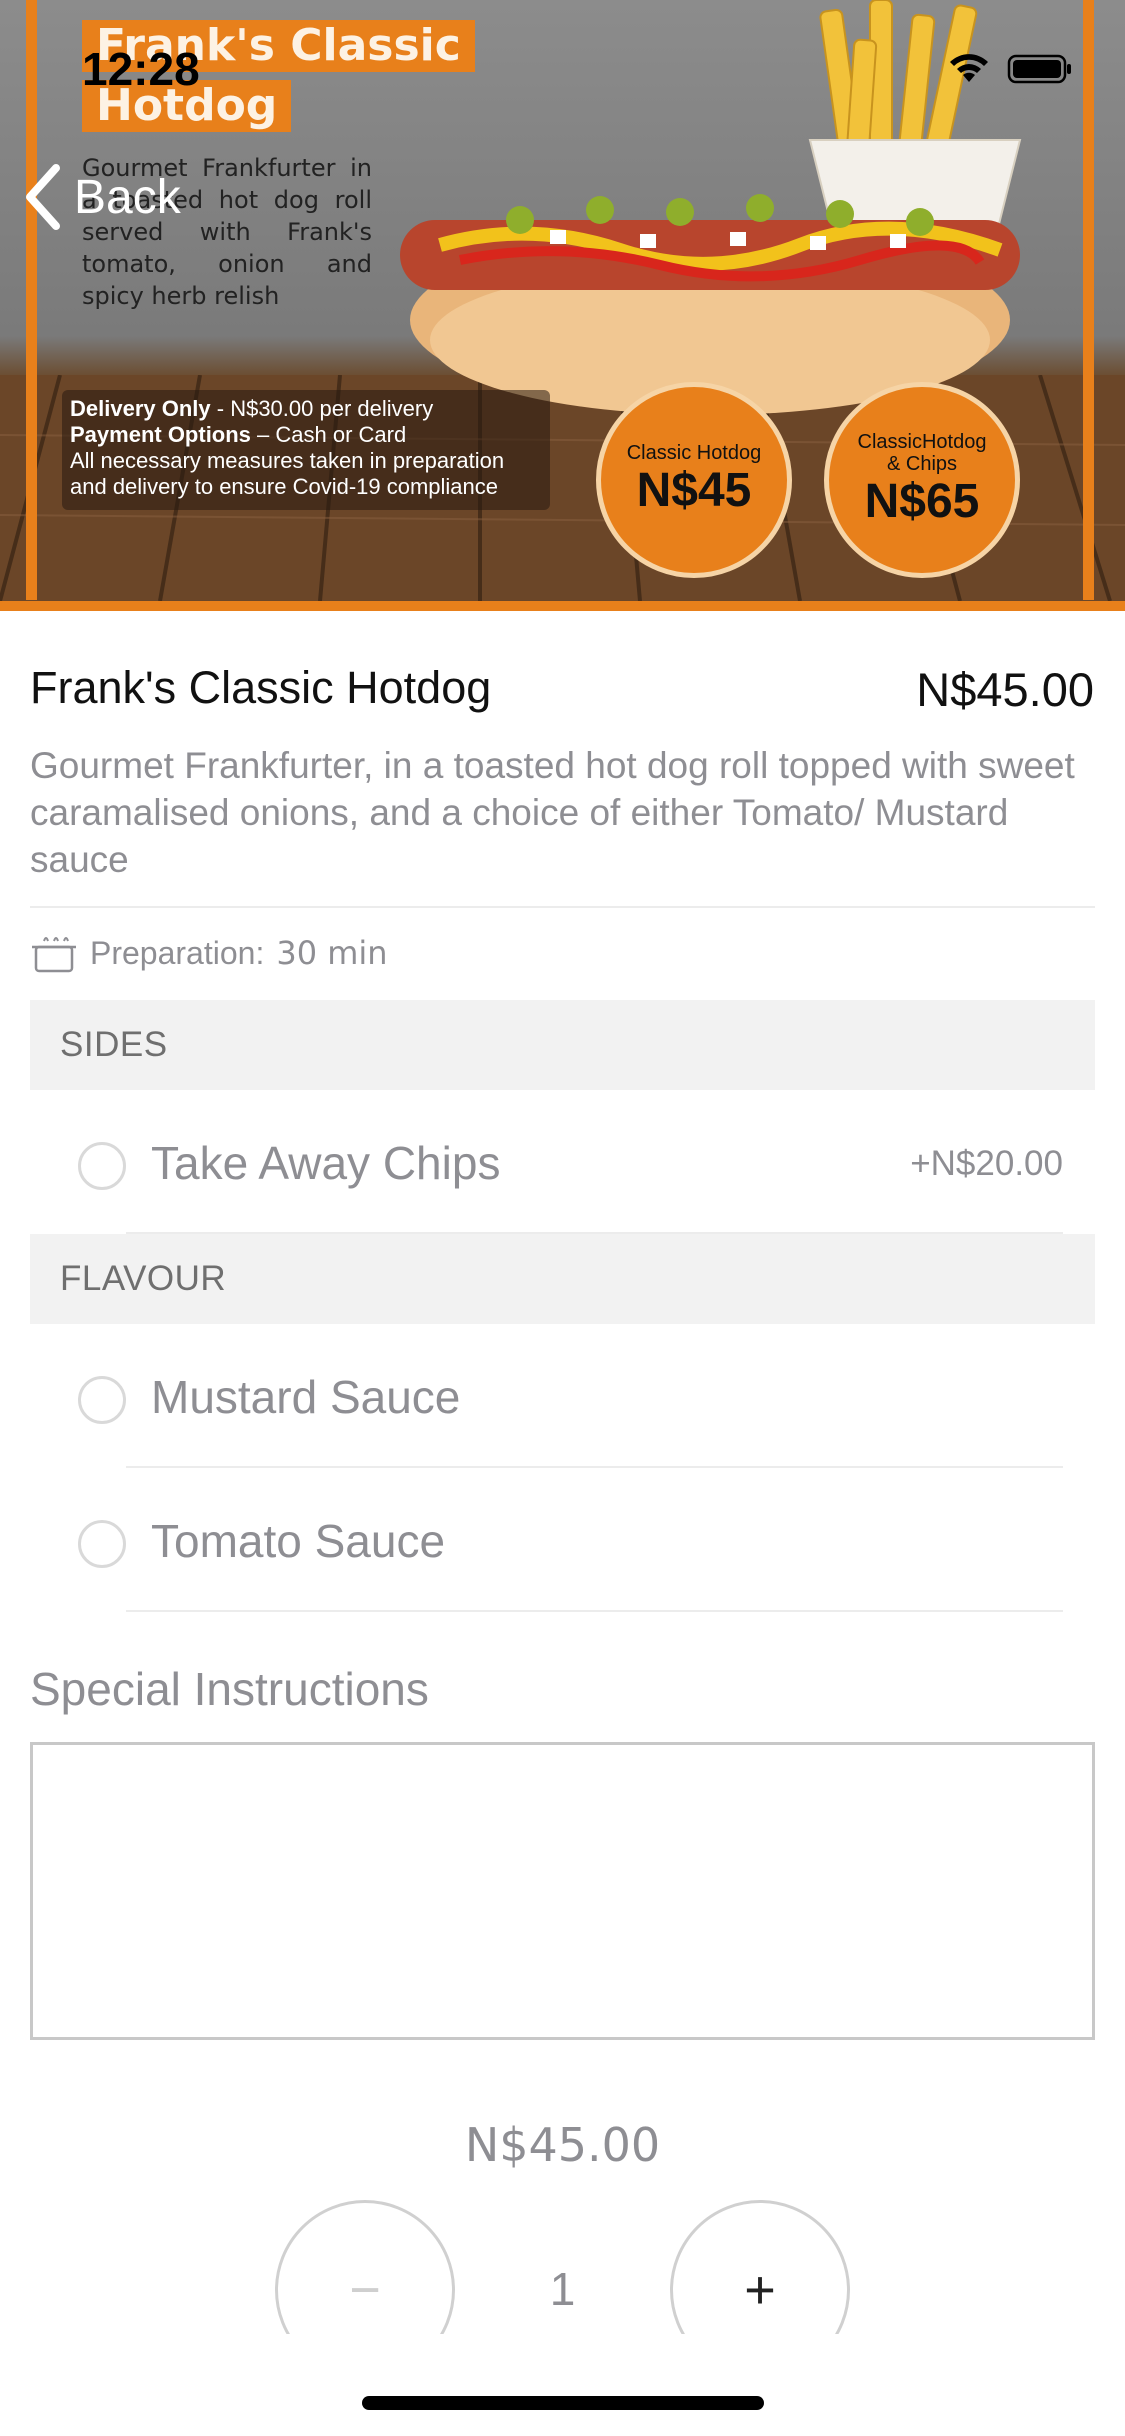 This screenshot has height=2436, width=1125. I want to click on total-price: N$45.00, so click(562, 2145).